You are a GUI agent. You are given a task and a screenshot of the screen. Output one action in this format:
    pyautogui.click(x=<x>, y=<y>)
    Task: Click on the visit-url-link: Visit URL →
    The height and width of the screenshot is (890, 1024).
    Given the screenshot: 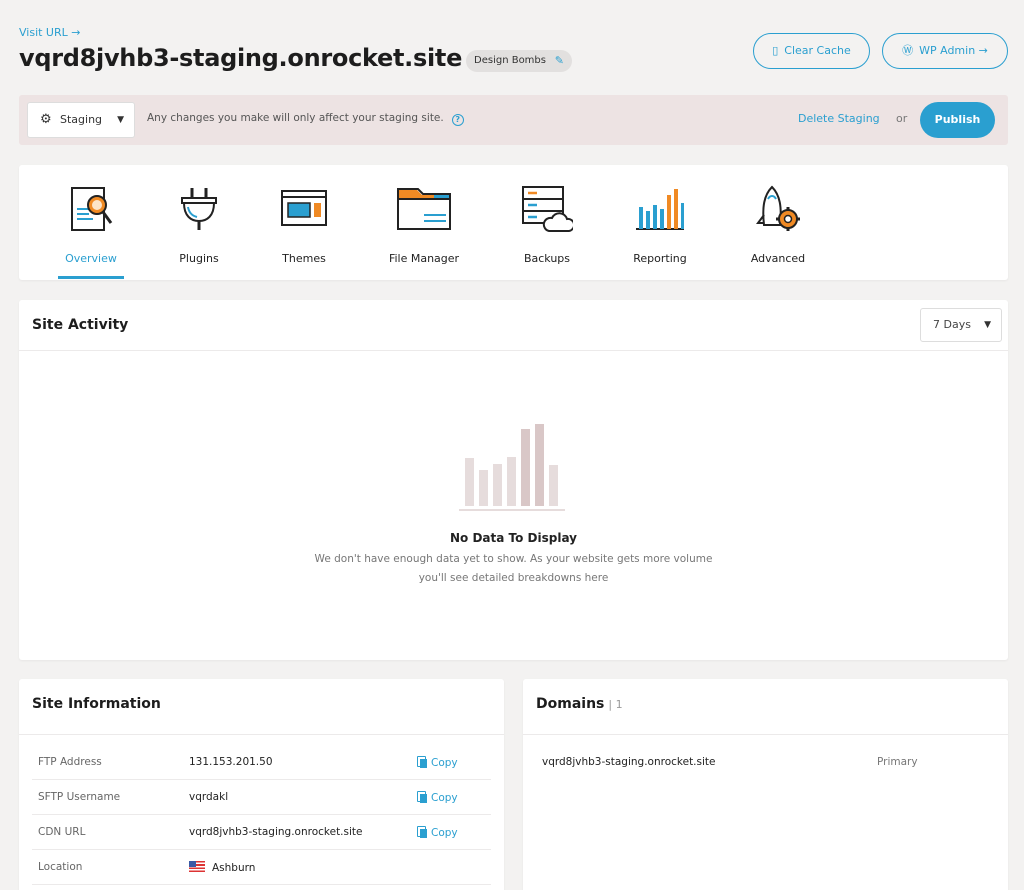 What is the action you would take?
    pyautogui.click(x=49, y=32)
    